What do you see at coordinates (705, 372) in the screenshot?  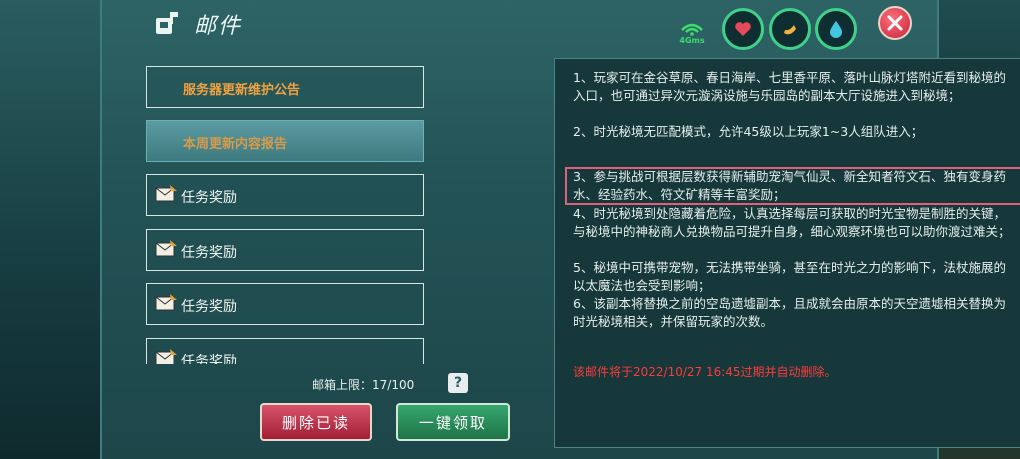 I see `expire-notice: 该邮件将于2022/10/27 16:45过期并自动删除。` at bounding box center [705, 372].